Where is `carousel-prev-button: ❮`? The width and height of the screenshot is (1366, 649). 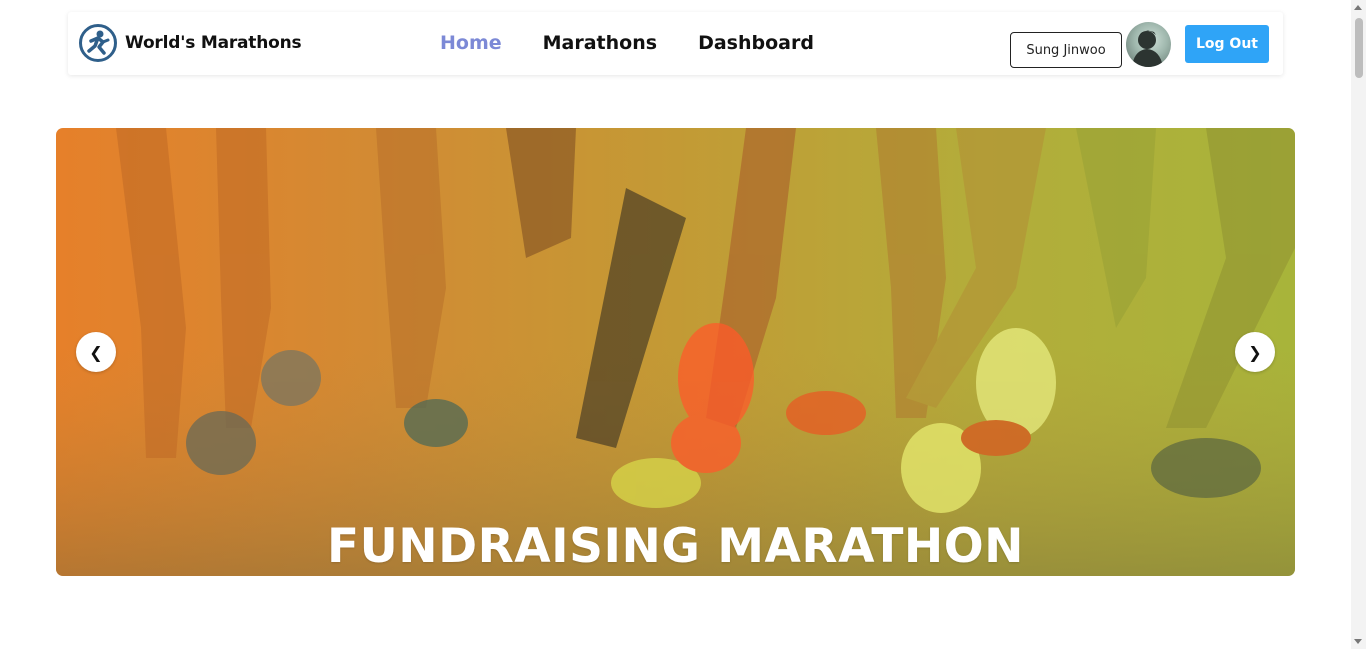
carousel-prev-button: ❮ is located at coordinates (96, 352).